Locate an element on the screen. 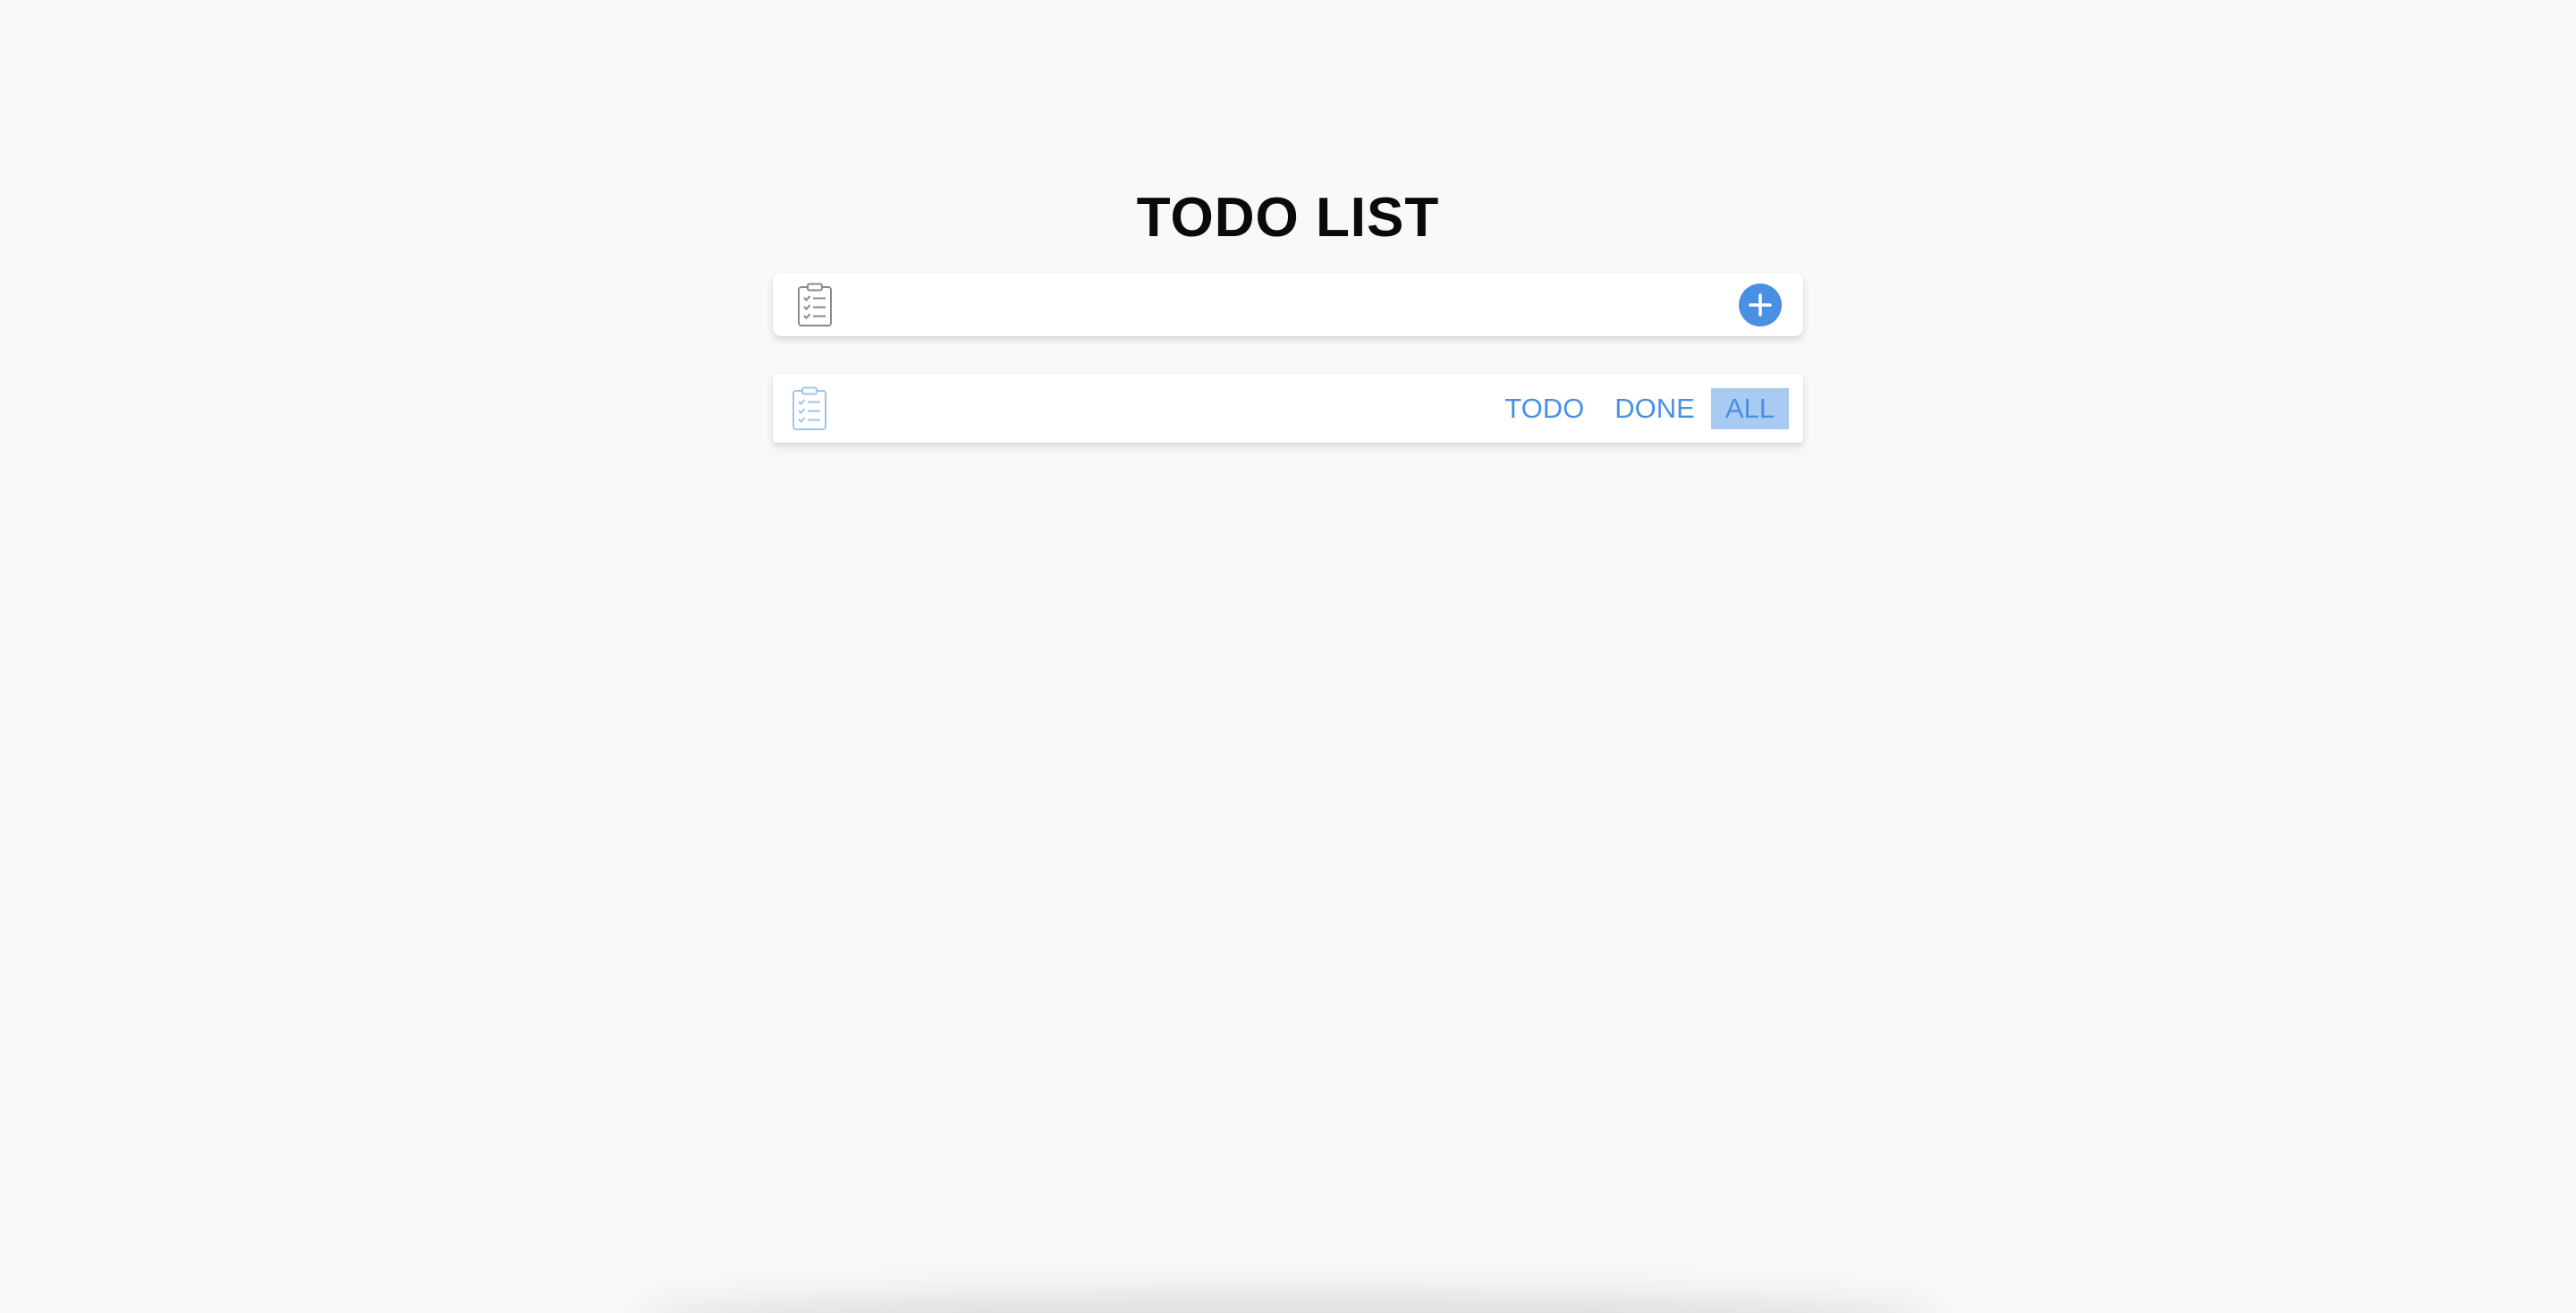 The height and width of the screenshot is (1313, 2576). filter-todo-button: TODO is located at coordinates (1544, 408).